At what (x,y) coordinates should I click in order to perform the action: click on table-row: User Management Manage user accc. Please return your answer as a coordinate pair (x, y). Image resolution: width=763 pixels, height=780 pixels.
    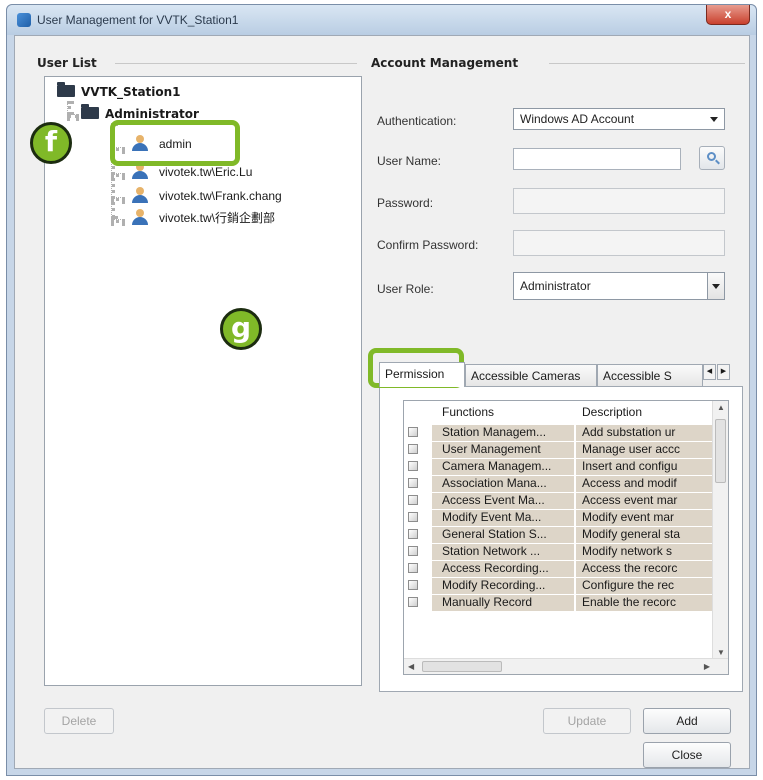
    Looking at the image, I should click on (559, 449).